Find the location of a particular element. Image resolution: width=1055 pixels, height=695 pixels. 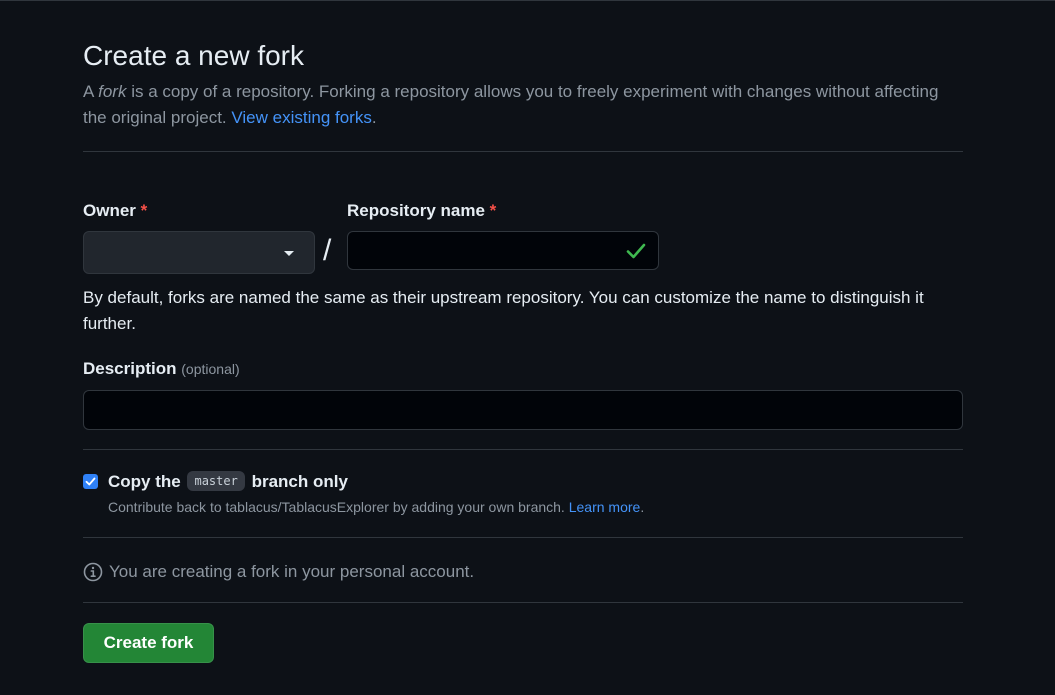

copy-branch-checkbox is located at coordinates (90, 481).